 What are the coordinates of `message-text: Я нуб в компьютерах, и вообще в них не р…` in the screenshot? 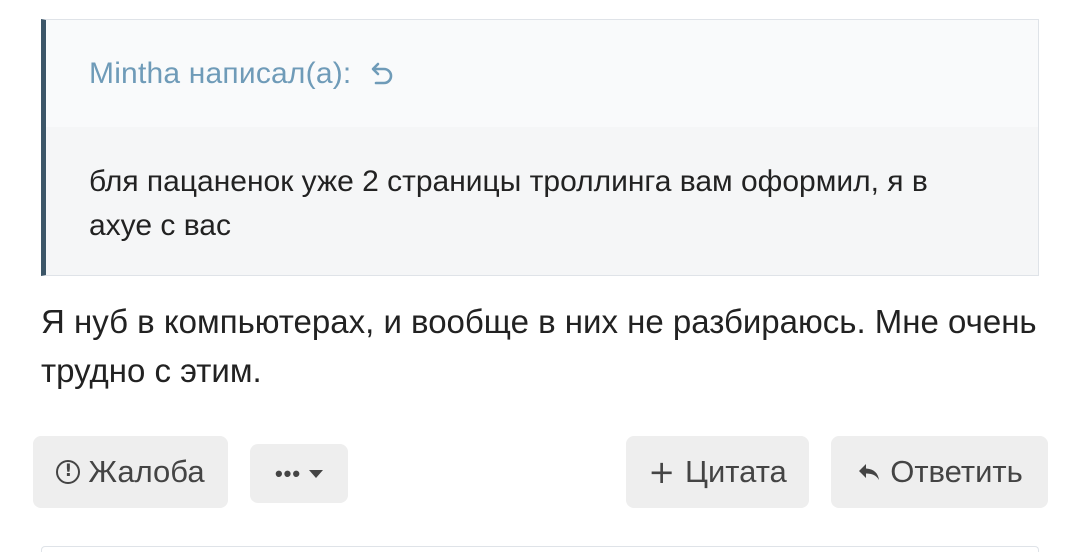 It's located at (539, 346).